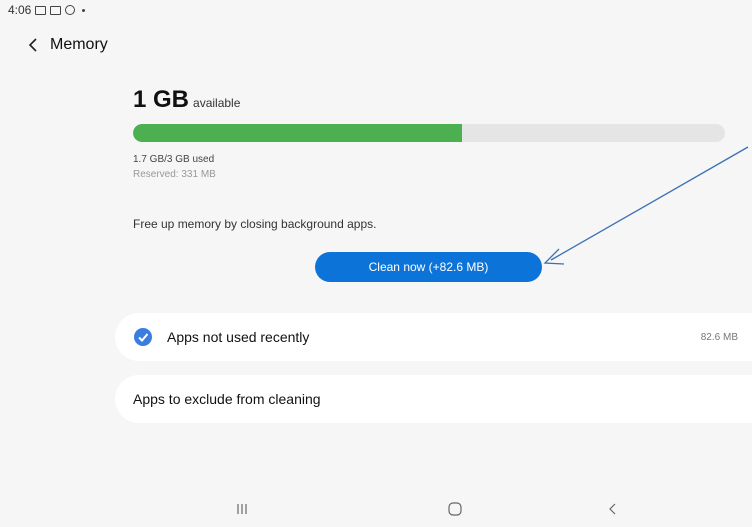 This screenshot has width=752, height=527. I want to click on apps-to-exclude-label: Apps to exclude from cleaning, so click(227, 399).